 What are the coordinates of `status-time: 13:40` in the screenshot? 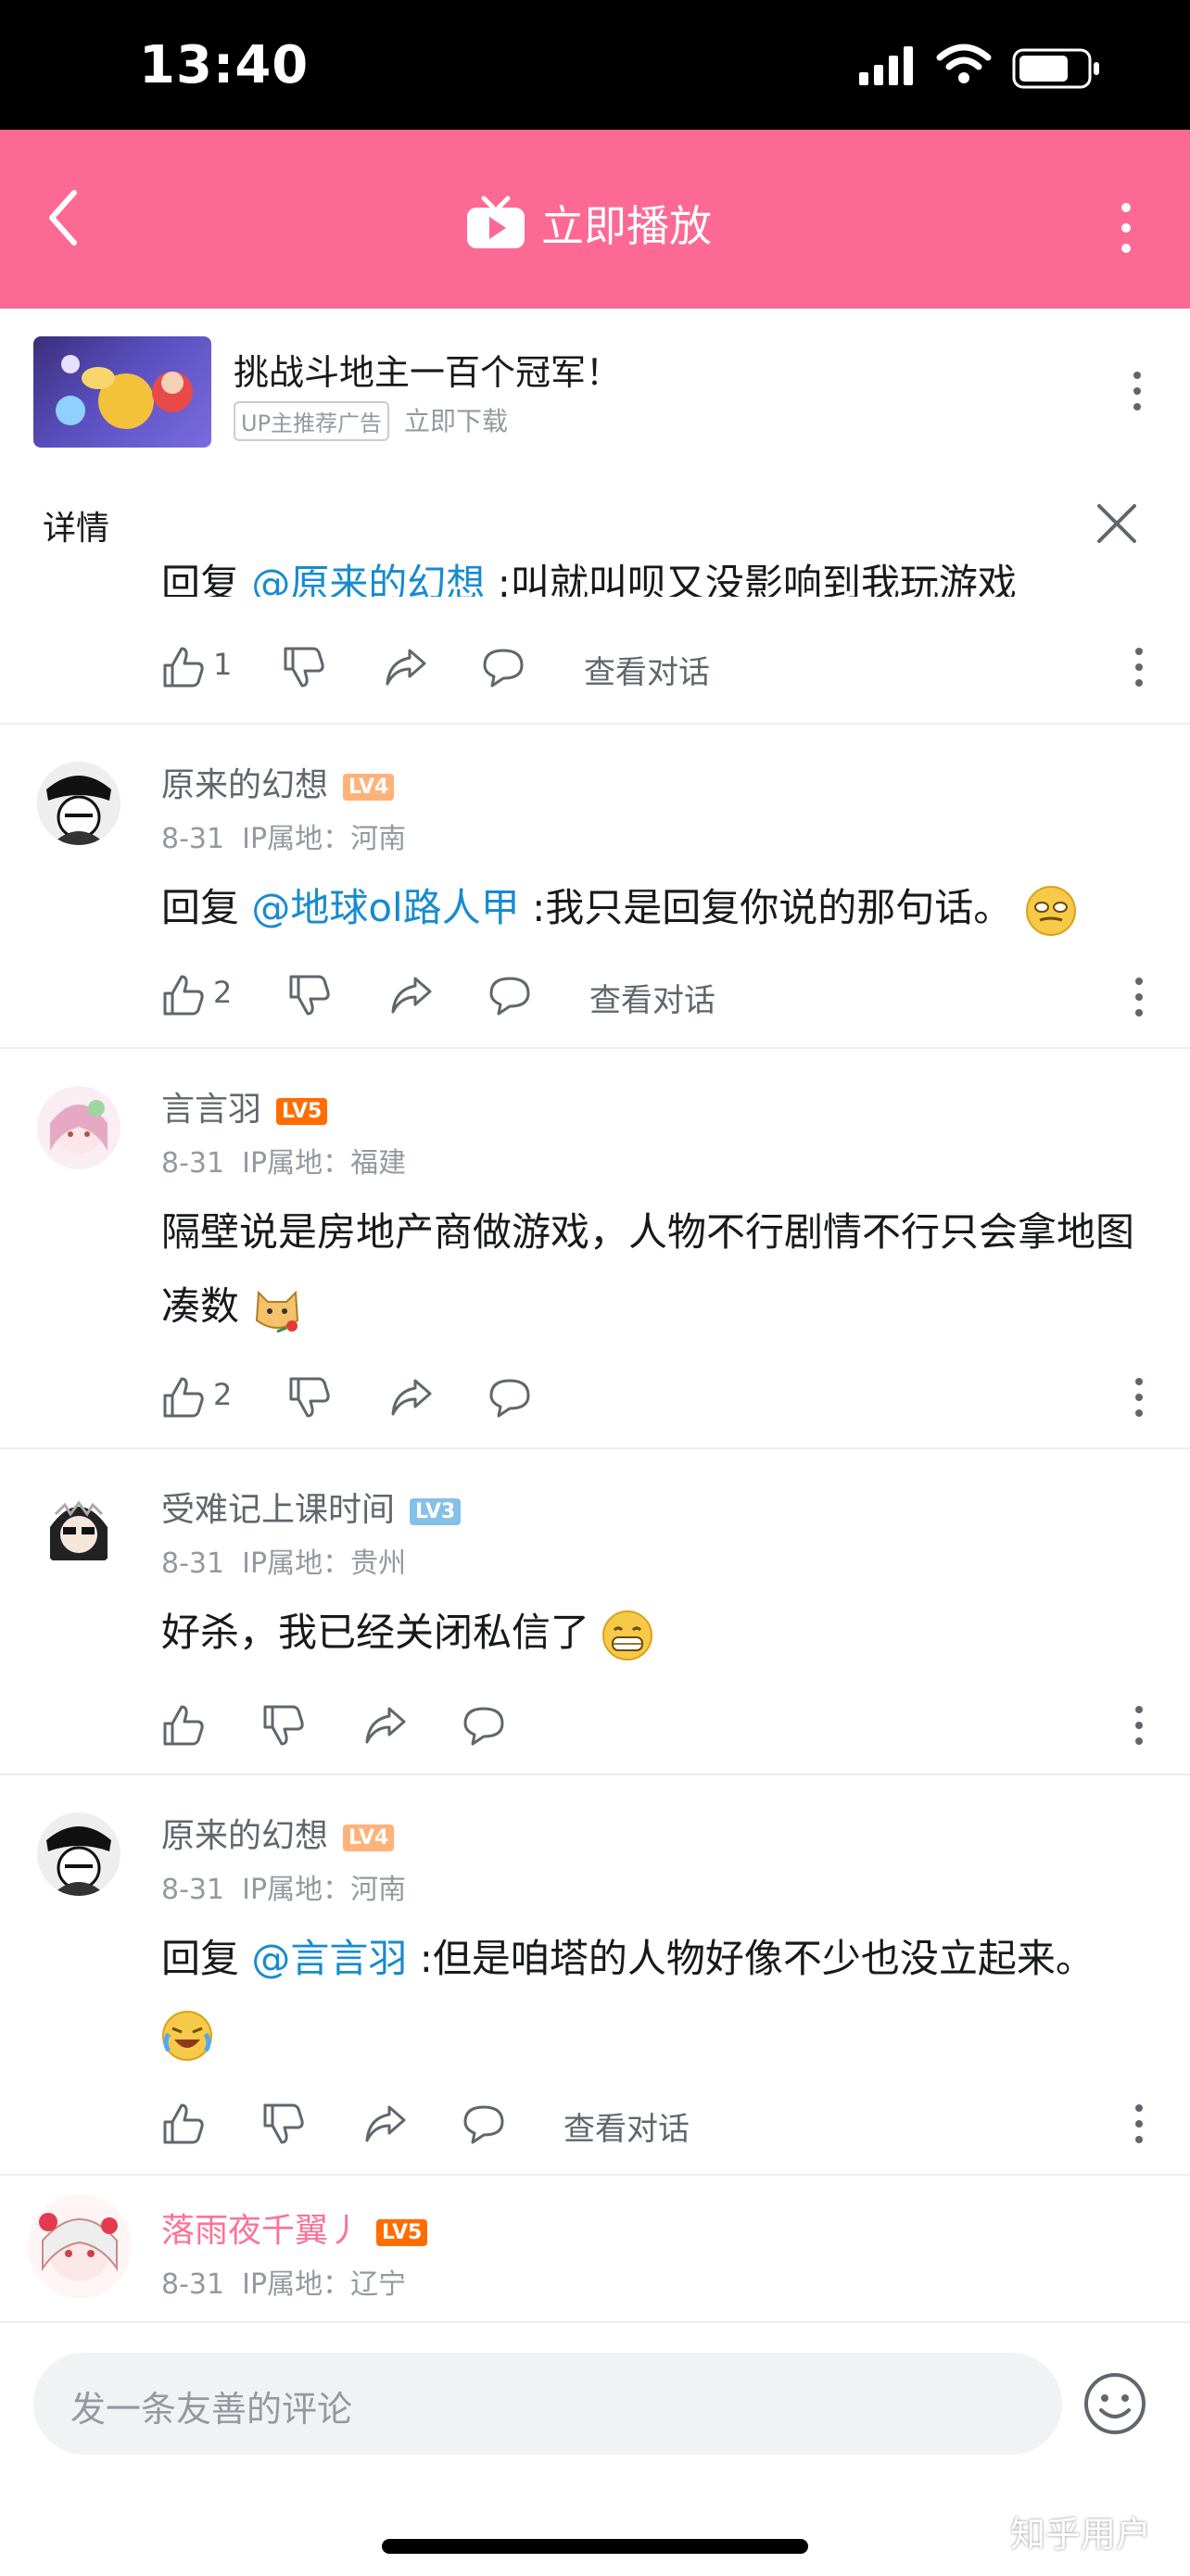 It's located at (224, 65).